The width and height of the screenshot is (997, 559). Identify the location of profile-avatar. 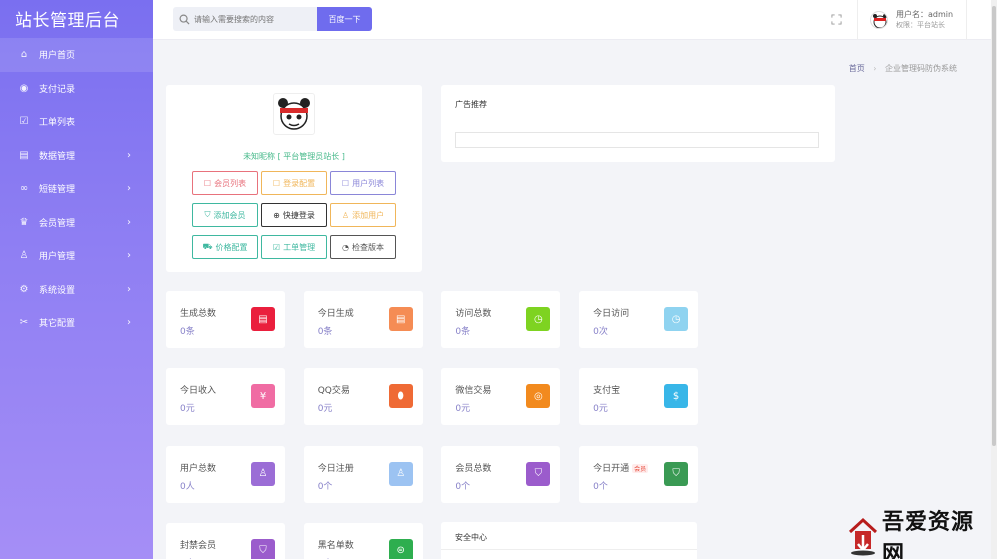
(294, 114).